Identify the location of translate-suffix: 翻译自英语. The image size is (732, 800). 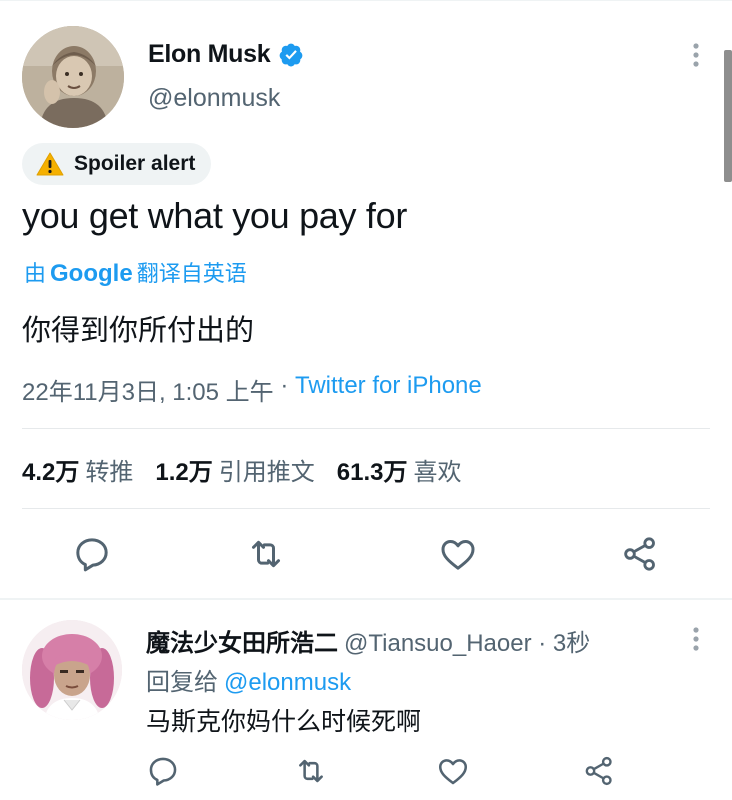
(191, 273).